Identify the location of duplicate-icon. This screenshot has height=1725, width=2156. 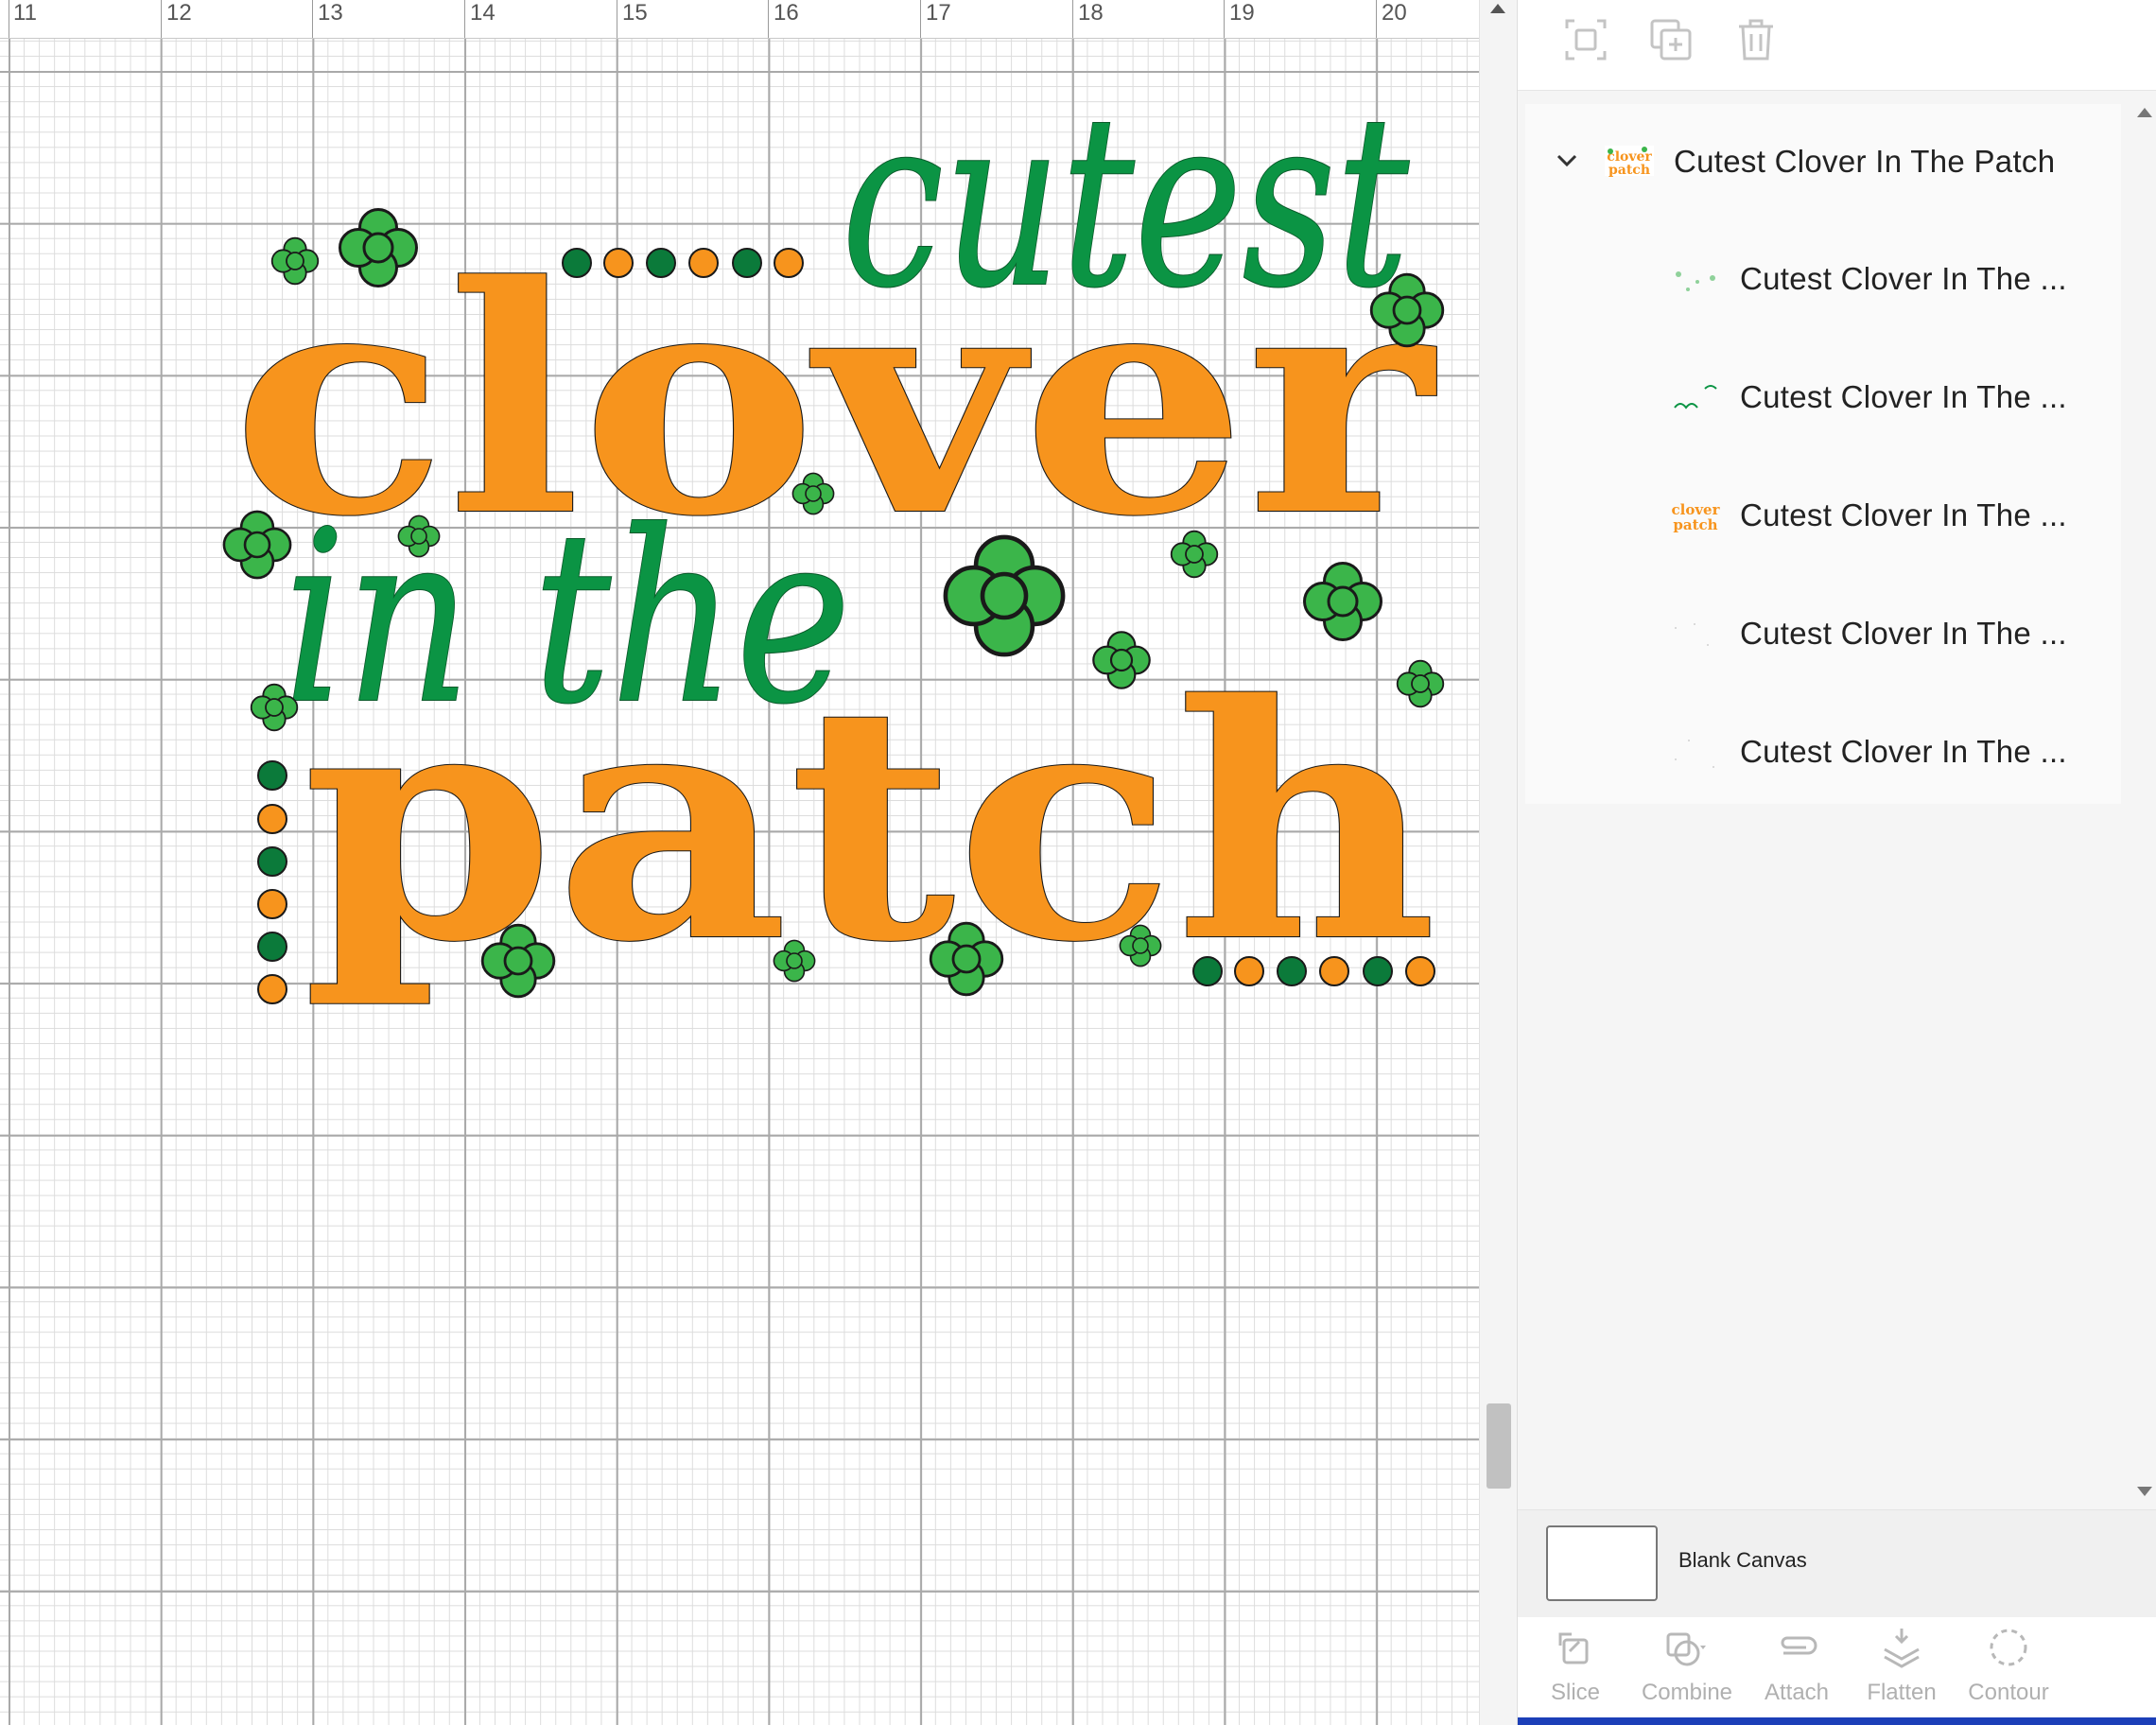
(1670, 39).